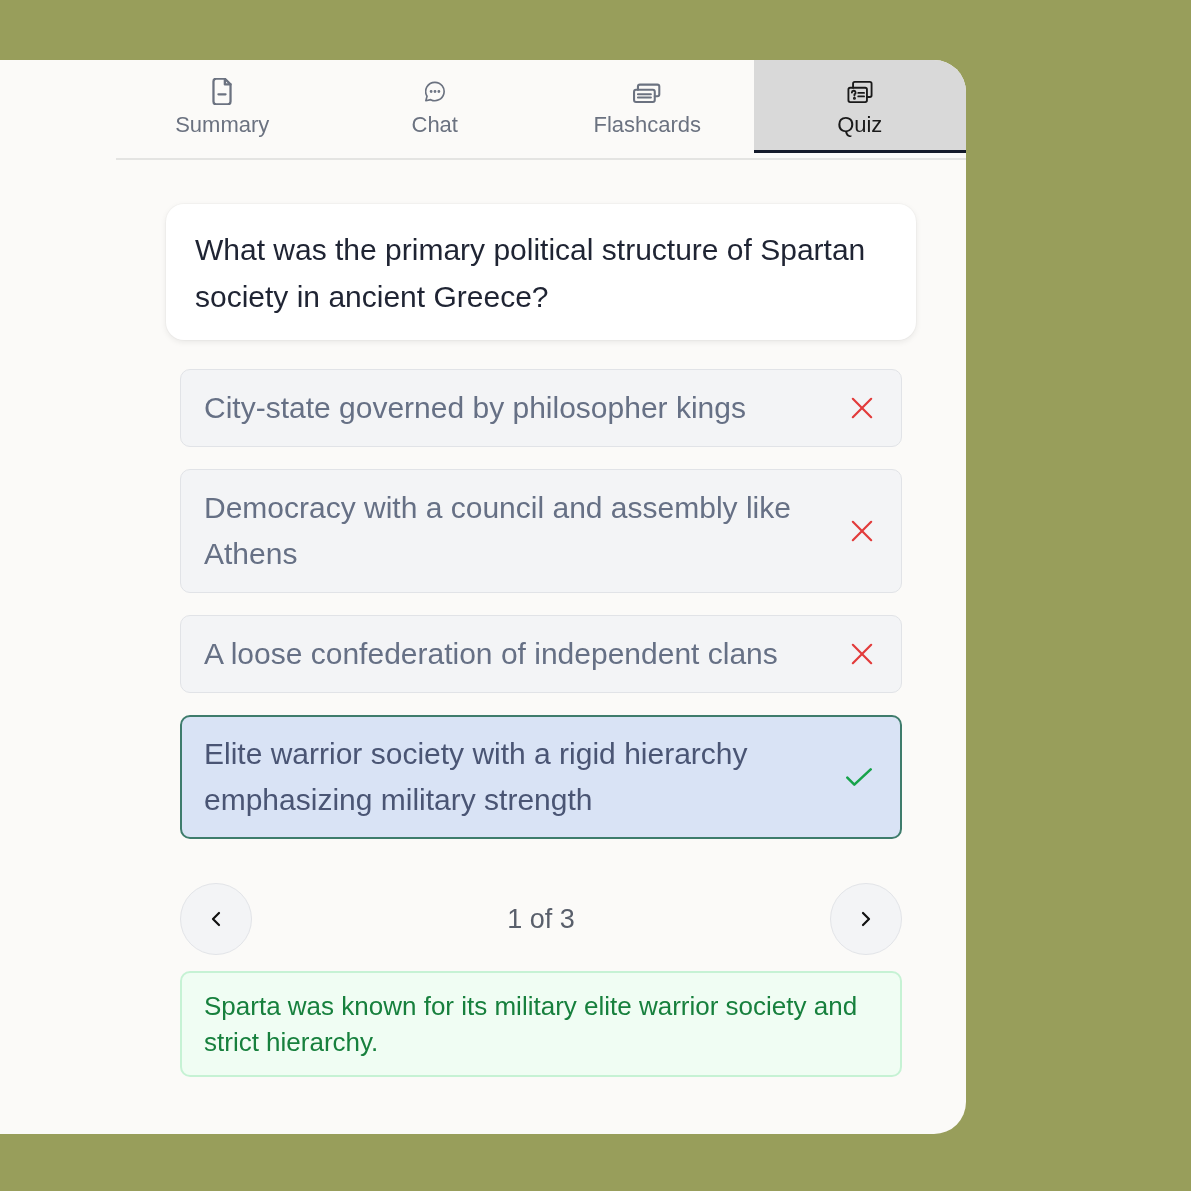  I want to click on answer-option: Democracy with a council and assembly like Athens, so click(541, 531).